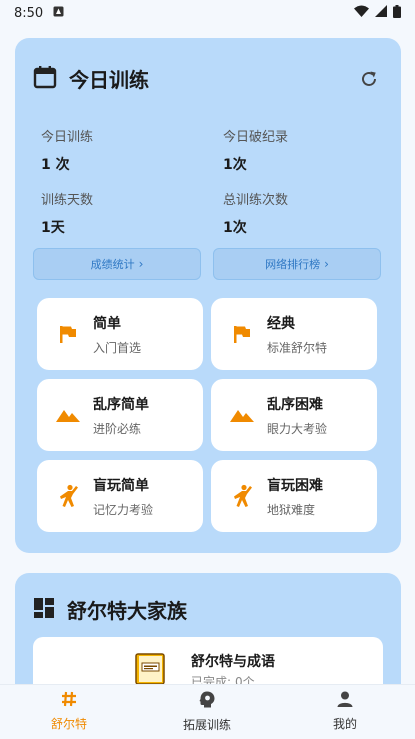 Image resolution: width=415 pixels, height=739 pixels. Describe the element at coordinates (58, 13) in the screenshot. I see `notification-icon` at that location.